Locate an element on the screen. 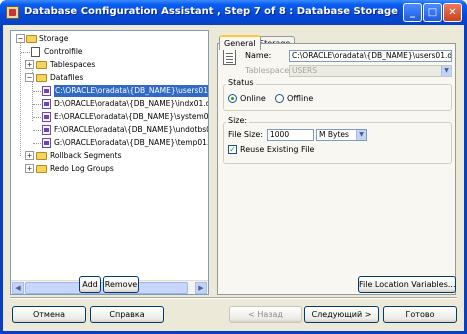  chevron-left-icon: < is located at coordinates (251, 314).